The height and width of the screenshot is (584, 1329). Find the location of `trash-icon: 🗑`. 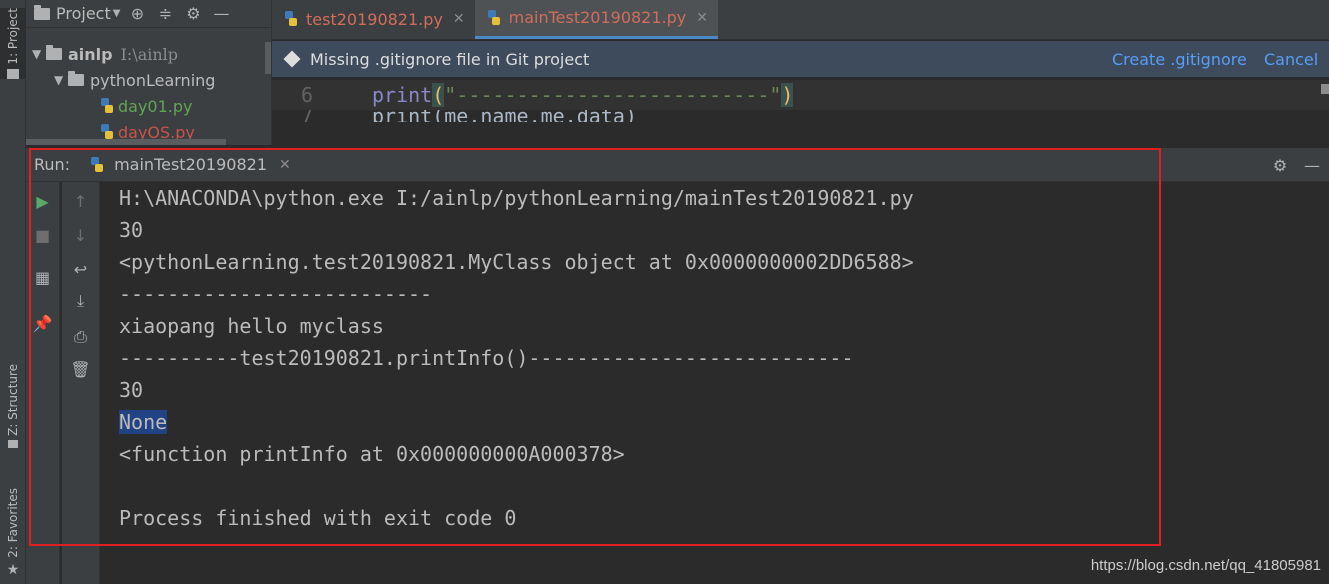

trash-icon: 🗑 is located at coordinates (80, 369).